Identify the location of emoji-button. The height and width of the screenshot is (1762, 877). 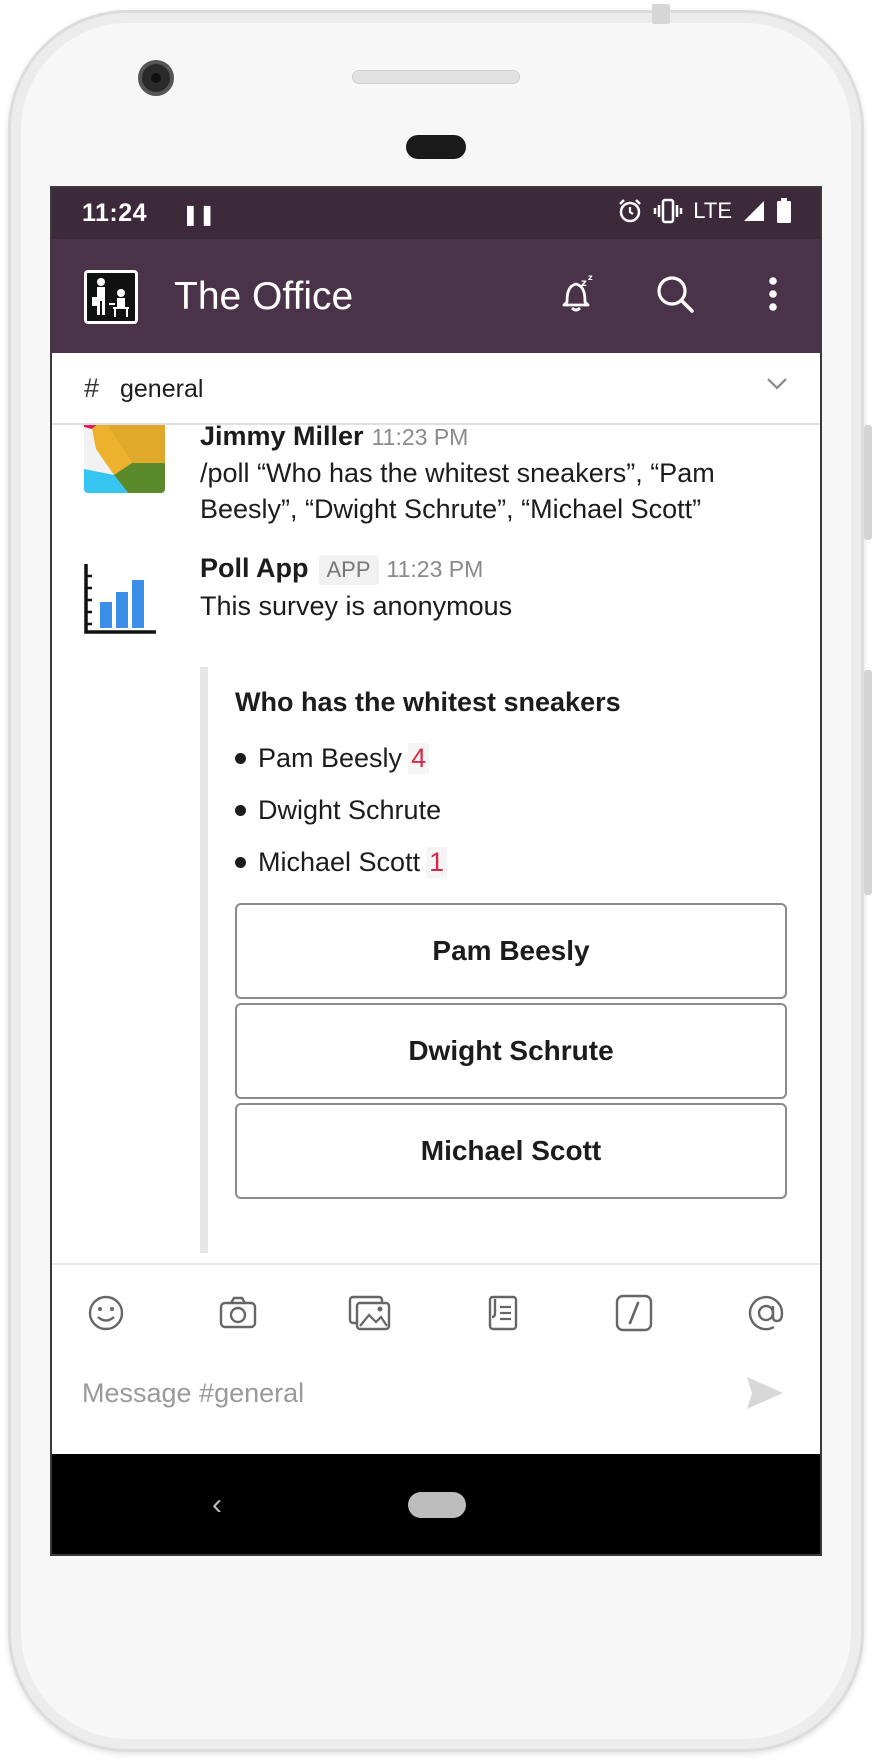
(106, 1313).